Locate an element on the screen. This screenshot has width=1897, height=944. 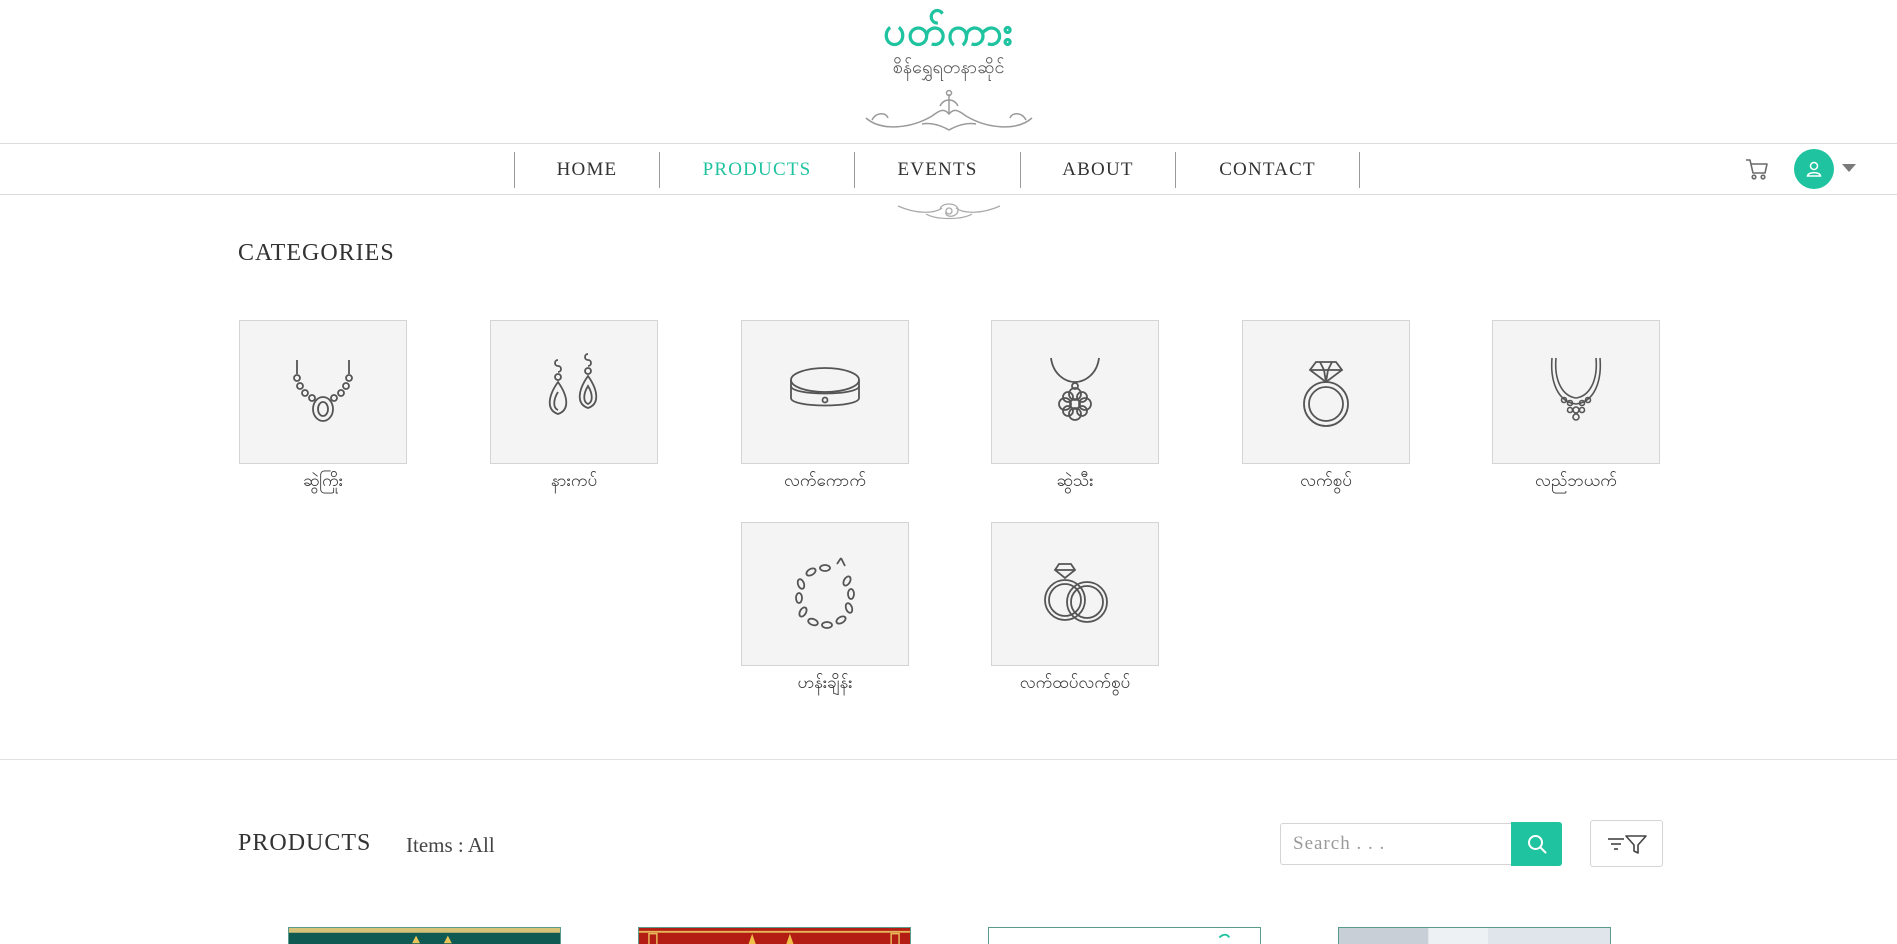
necklace-icon is located at coordinates (323, 391).